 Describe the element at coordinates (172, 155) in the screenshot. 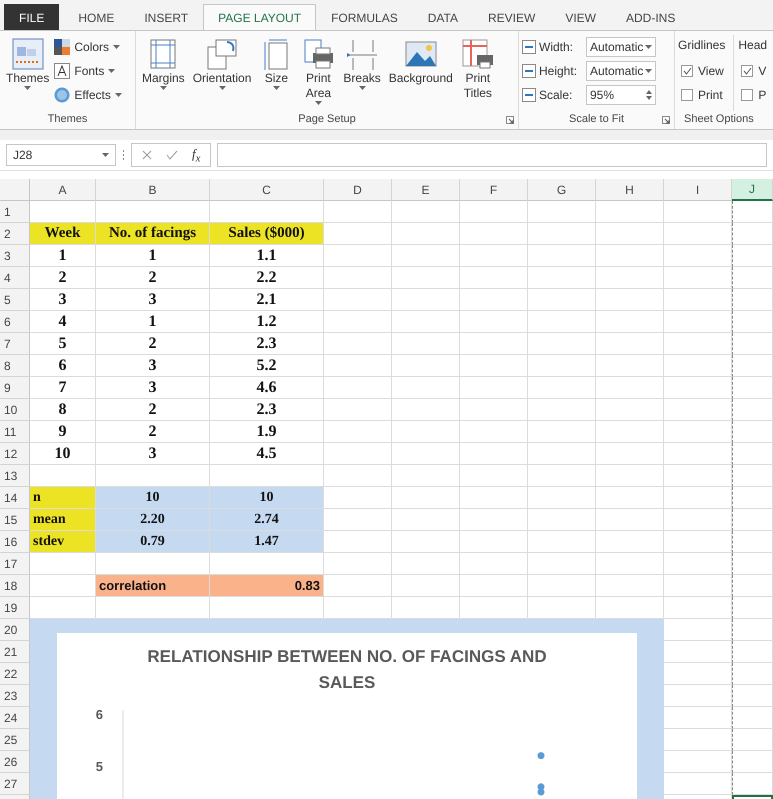

I see `check-icon` at that location.